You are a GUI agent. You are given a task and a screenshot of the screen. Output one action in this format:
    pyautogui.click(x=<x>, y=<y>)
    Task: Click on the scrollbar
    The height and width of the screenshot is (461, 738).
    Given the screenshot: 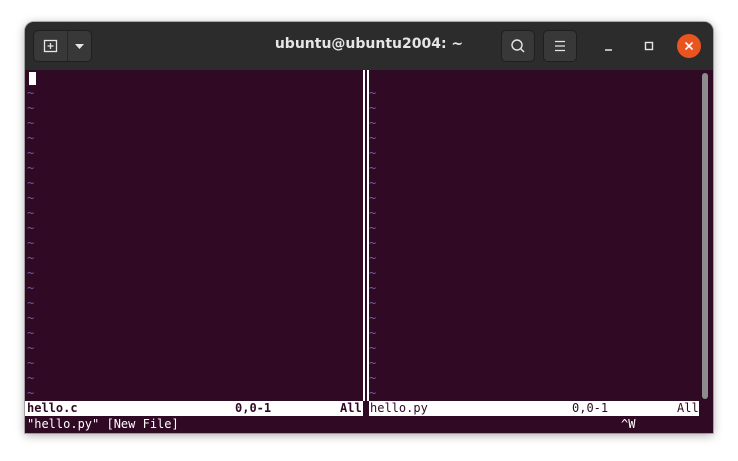 What is the action you would take?
    pyautogui.click(x=705, y=236)
    